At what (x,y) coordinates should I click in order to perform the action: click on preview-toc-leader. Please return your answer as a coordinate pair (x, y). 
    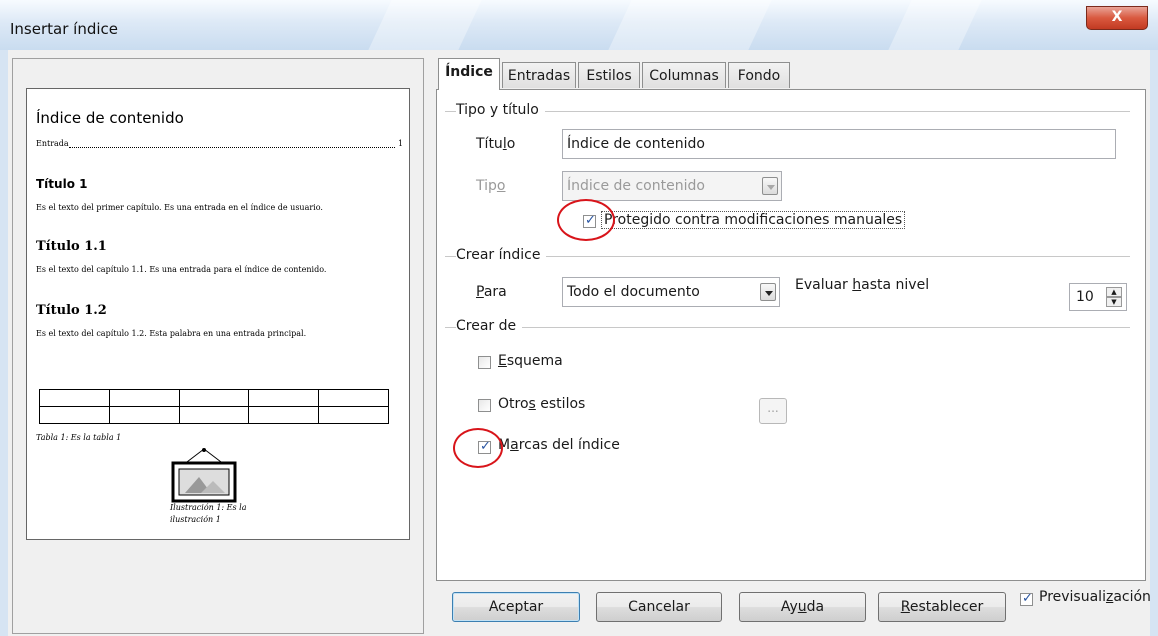
    Looking at the image, I should click on (232, 147).